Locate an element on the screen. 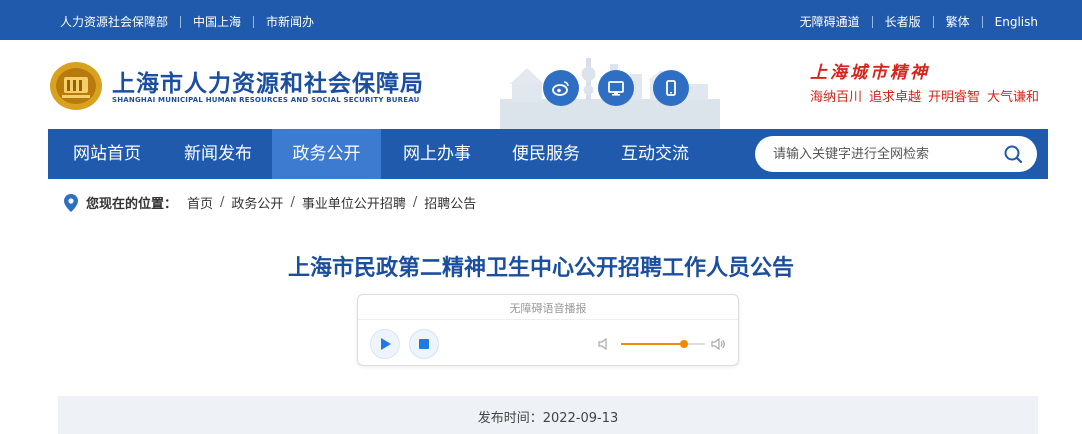 The width and height of the screenshot is (1082, 434). breadcrumb-home: 首页 is located at coordinates (200, 202).